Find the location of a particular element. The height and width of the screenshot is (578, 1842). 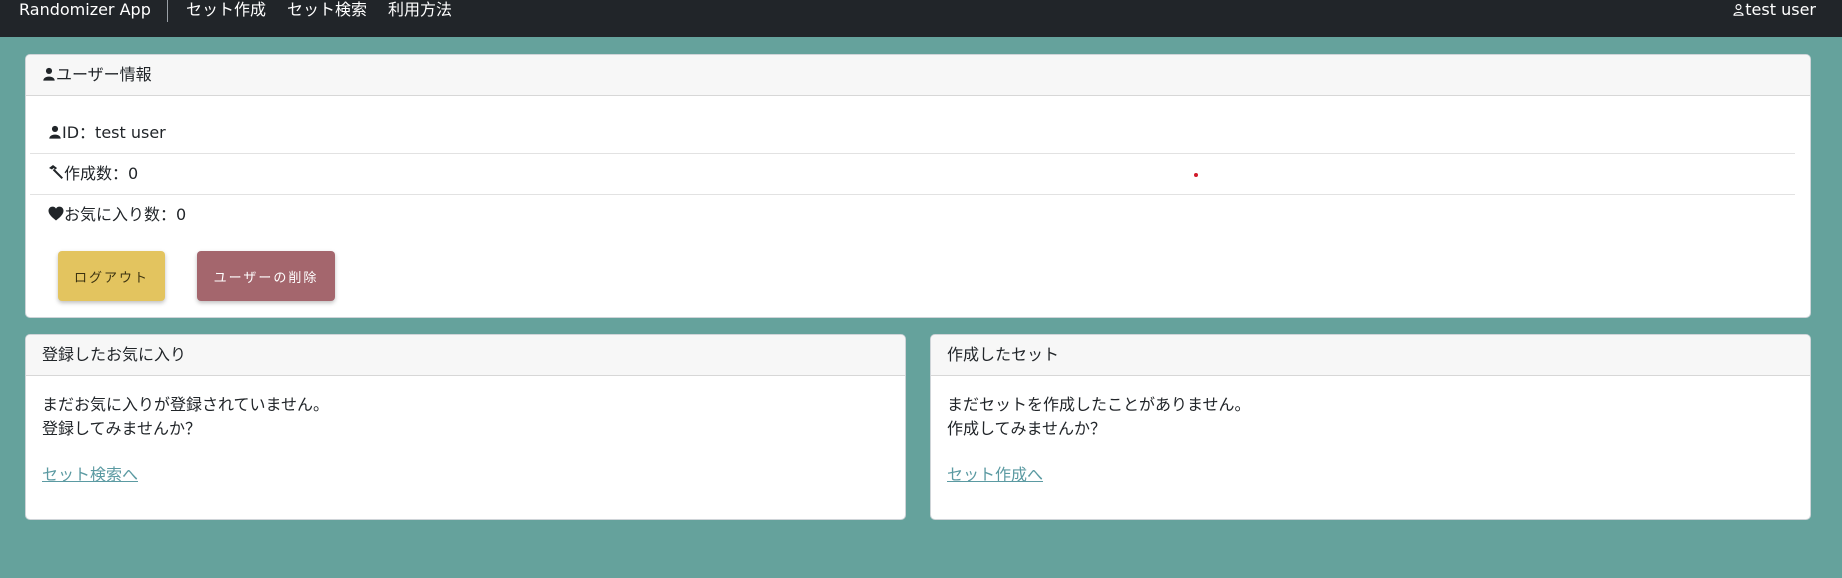

favorites-count-text: お気に入り数：0 is located at coordinates (125, 214).